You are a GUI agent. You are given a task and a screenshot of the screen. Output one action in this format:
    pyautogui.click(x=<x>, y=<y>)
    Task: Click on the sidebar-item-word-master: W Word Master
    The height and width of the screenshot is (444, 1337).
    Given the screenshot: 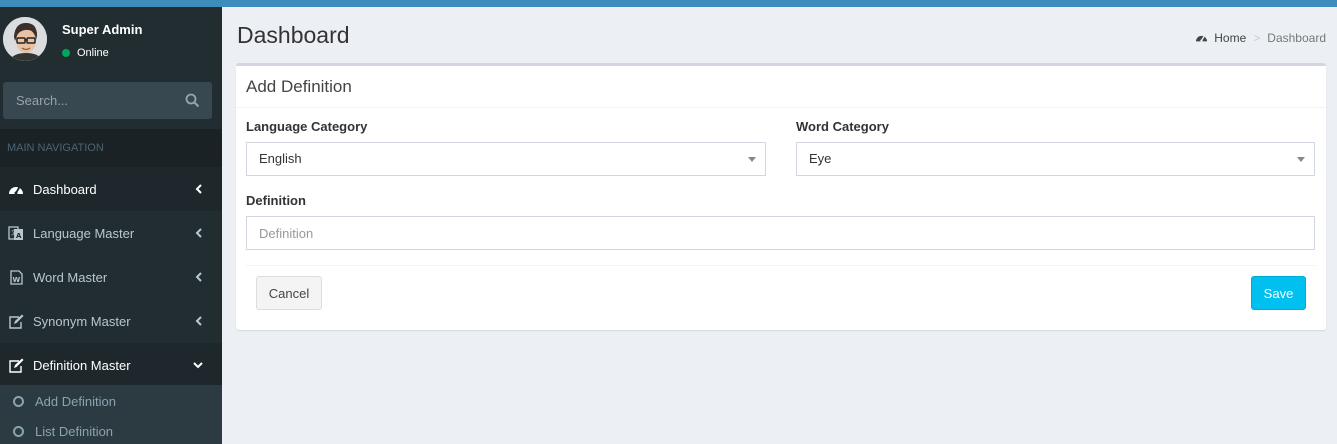 What is the action you would take?
    pyautogui.click(x=111, y=277)
    